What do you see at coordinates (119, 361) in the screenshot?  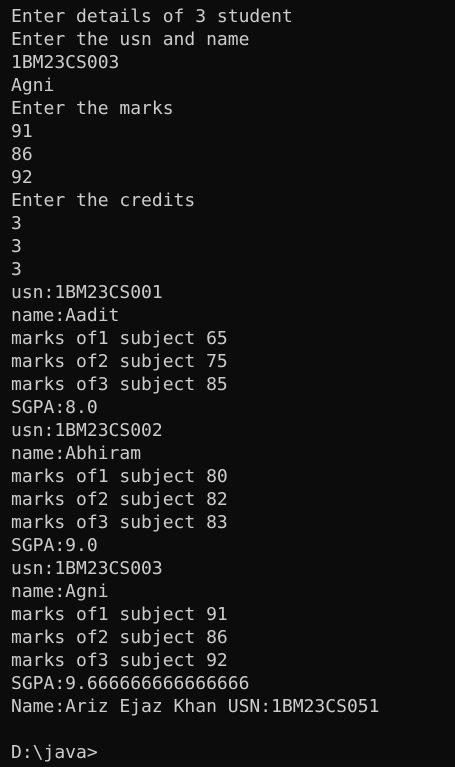 I see `output-line: marks of2 subject 75` at bounding box center [119, 361].